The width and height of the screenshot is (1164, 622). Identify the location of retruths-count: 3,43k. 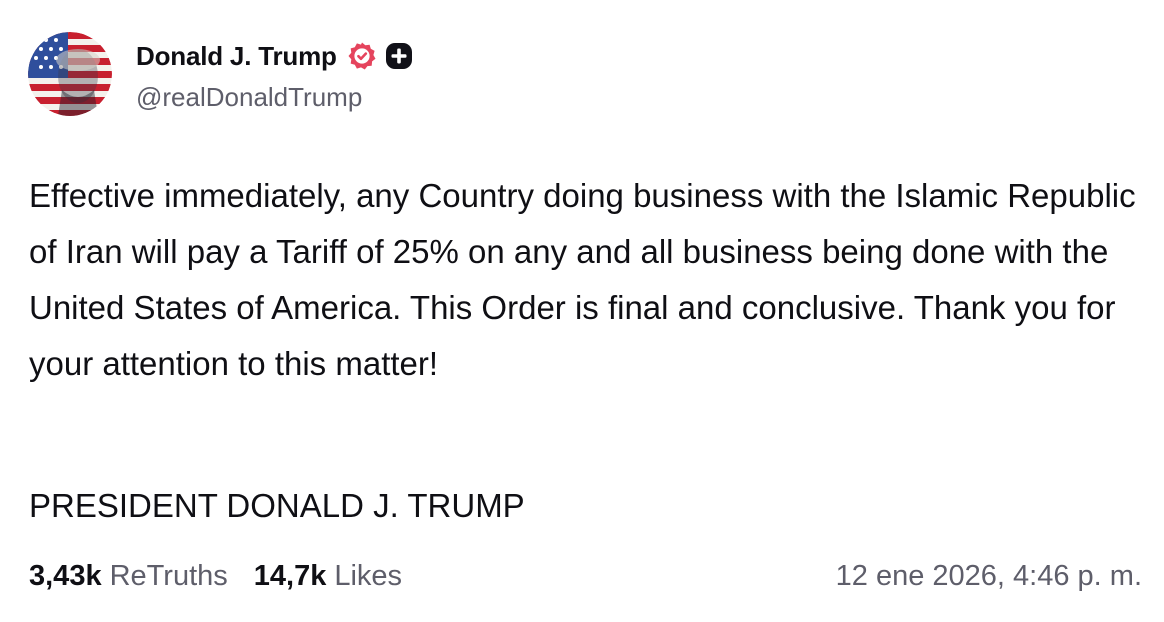
(65, 575).